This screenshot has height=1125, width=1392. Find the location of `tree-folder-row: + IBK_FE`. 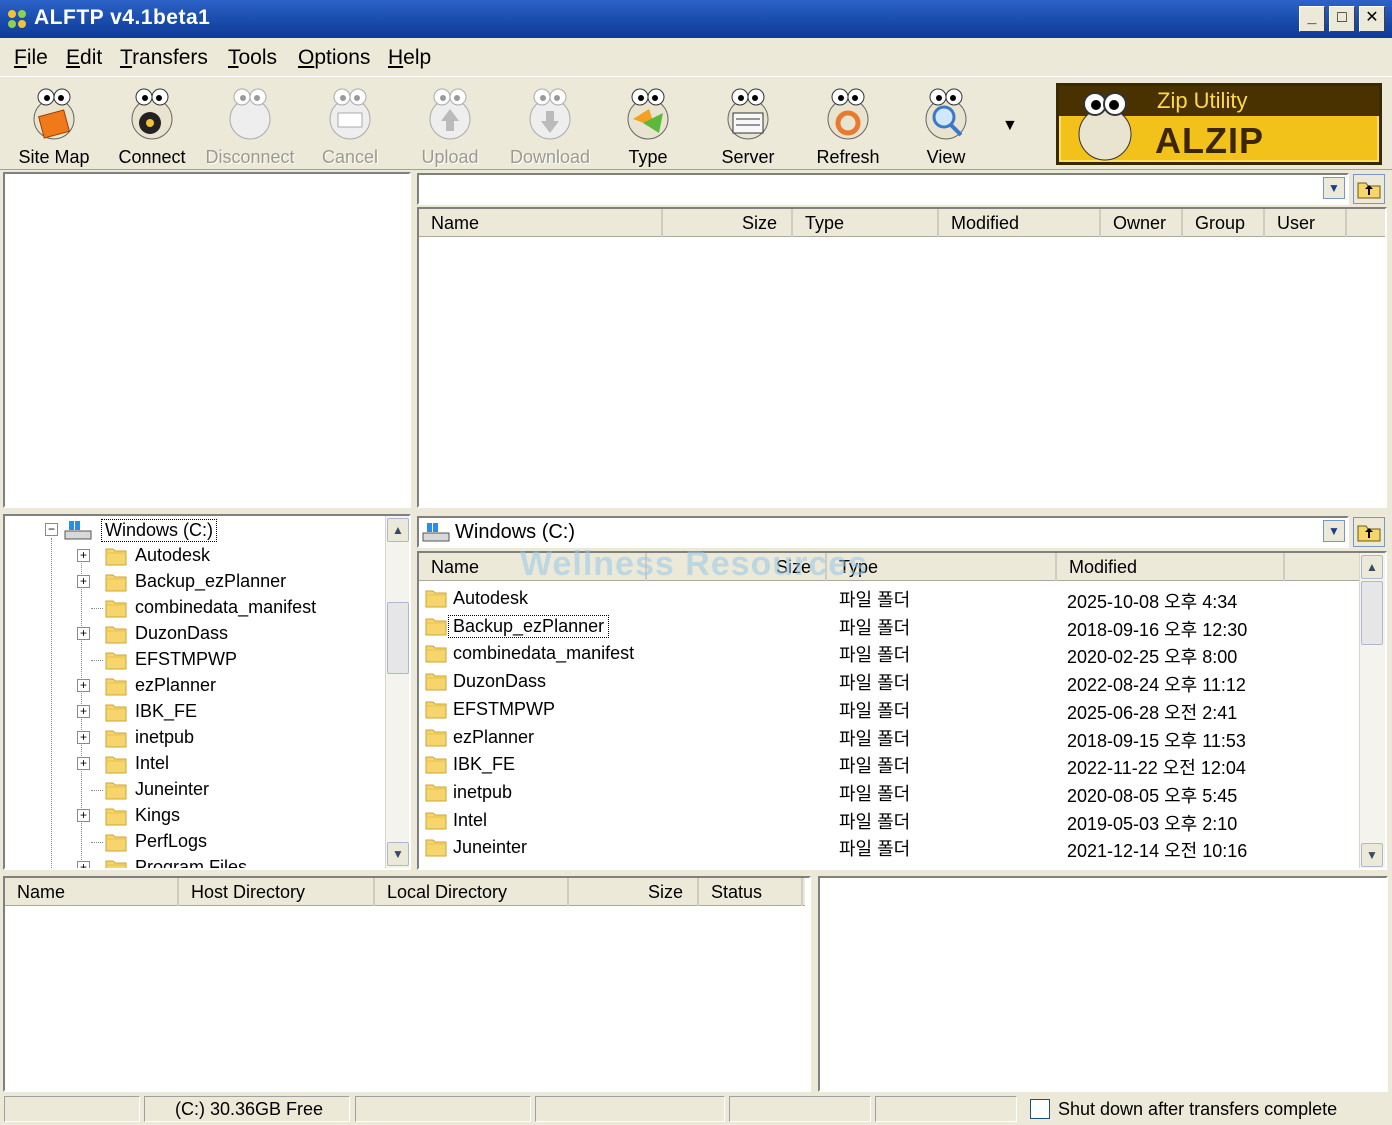

tree-folder-row: + IBK_FE is located at coordinates (193, 712).